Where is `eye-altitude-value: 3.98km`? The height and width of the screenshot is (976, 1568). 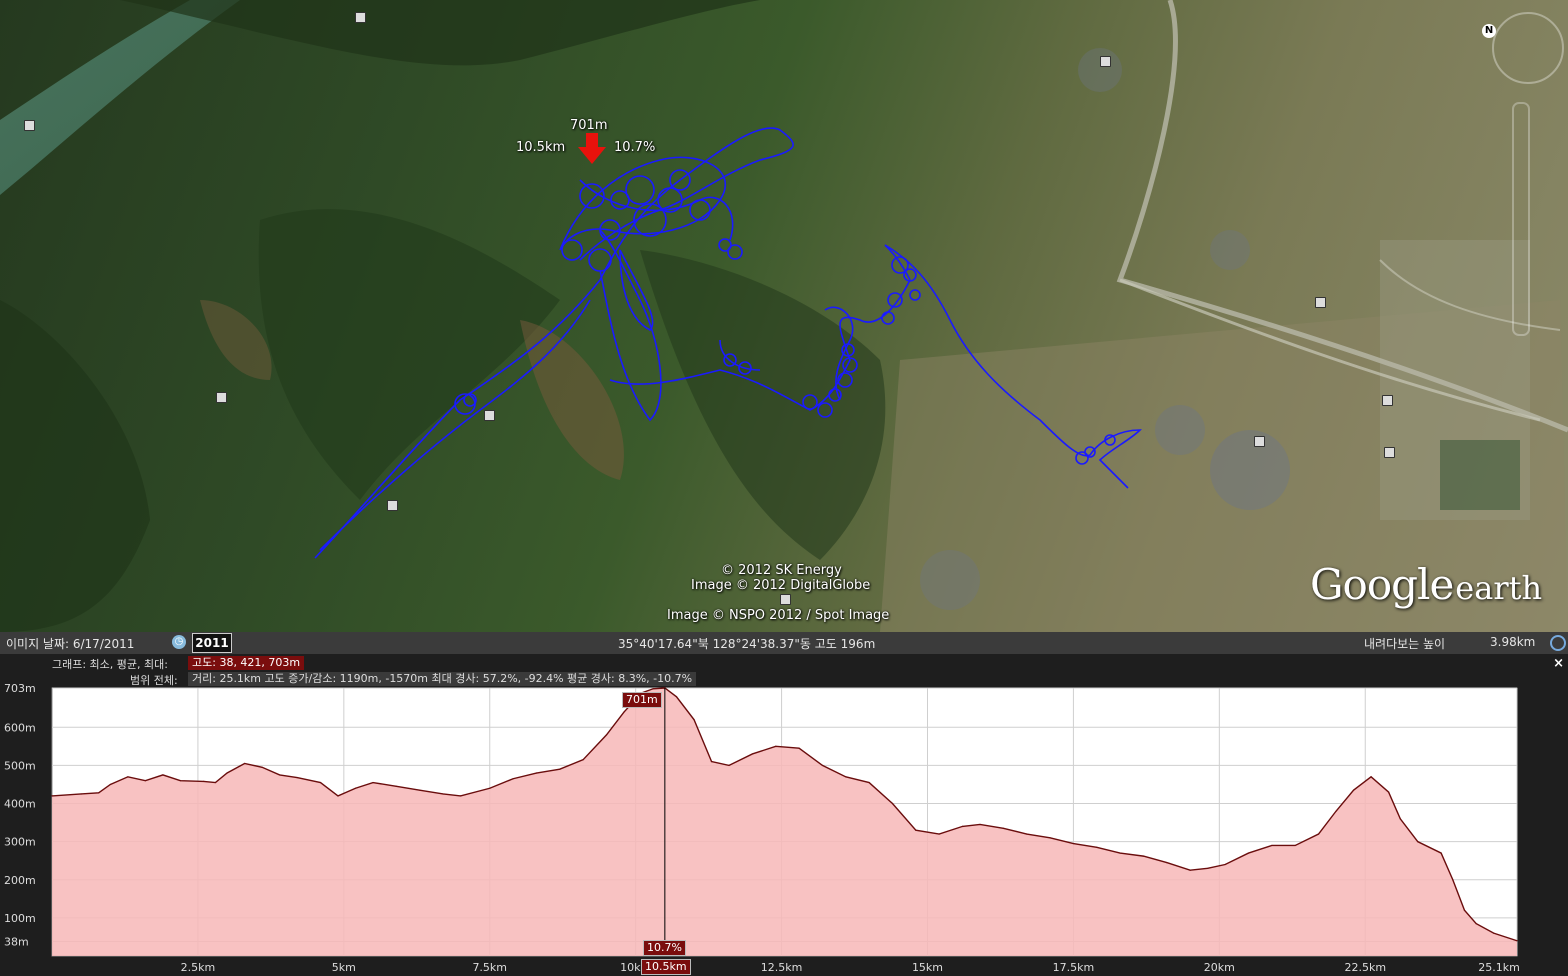
eye-altitude-value: 3.98km is located at coordinates (1513, 642).